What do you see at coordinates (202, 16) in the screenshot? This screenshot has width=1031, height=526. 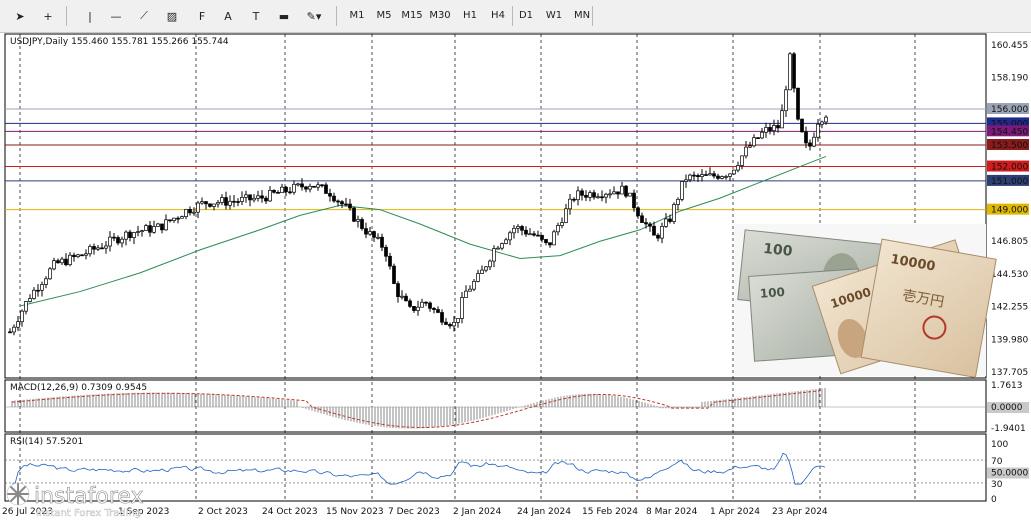 I see `fibonacci-icon: F` at bounding box center [202, 16].